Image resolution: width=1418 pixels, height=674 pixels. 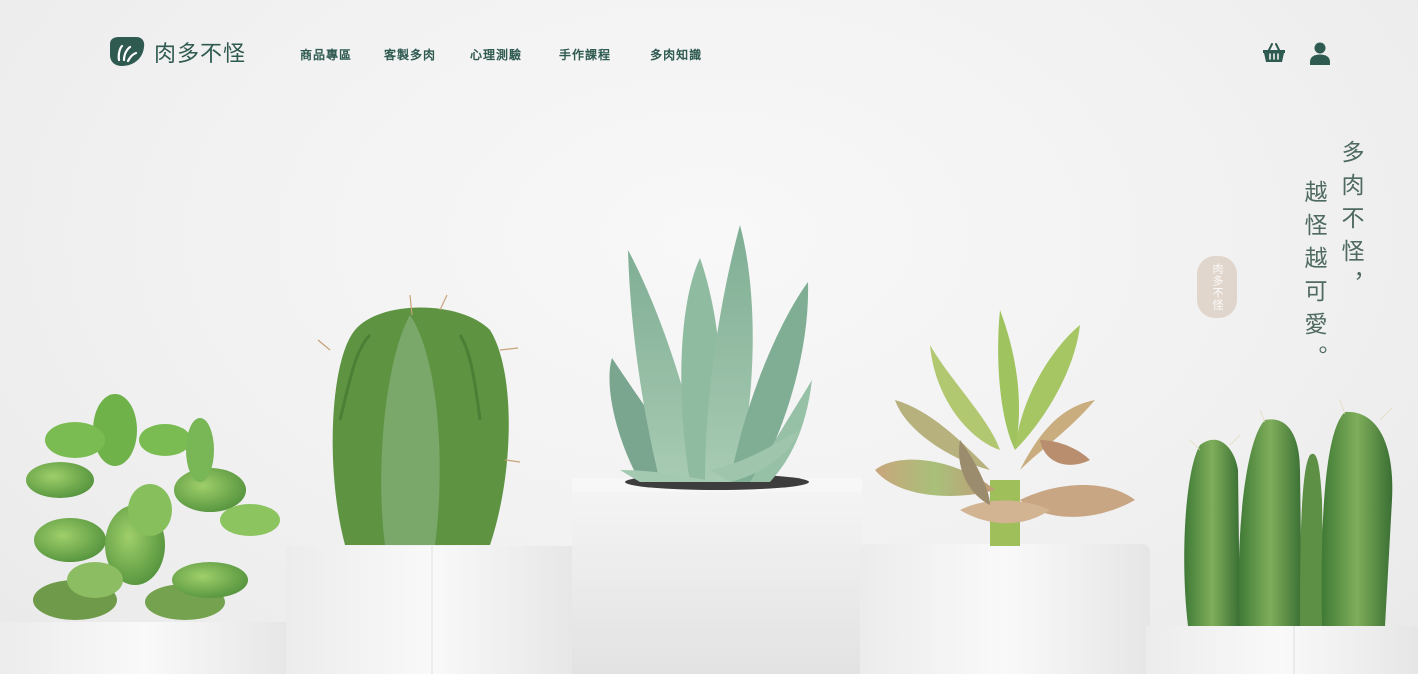 What do you see at coordinates (1313, 279) in the screenshot?
I see `slogan-line-2: 越怪越可愛。` at bounding box center [1313, 279].